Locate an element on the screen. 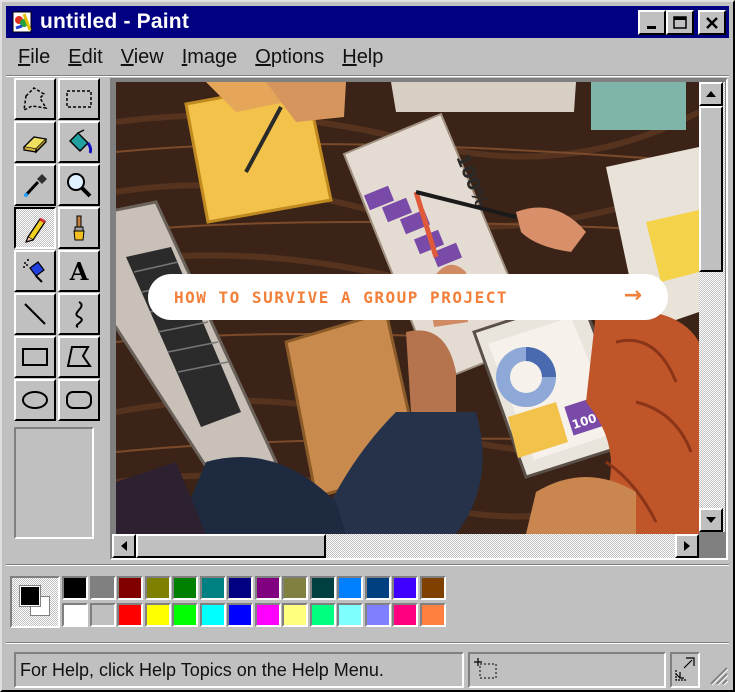 This screenshot has height=692, width=735. tool-brush is located at coordinates (79, 228).